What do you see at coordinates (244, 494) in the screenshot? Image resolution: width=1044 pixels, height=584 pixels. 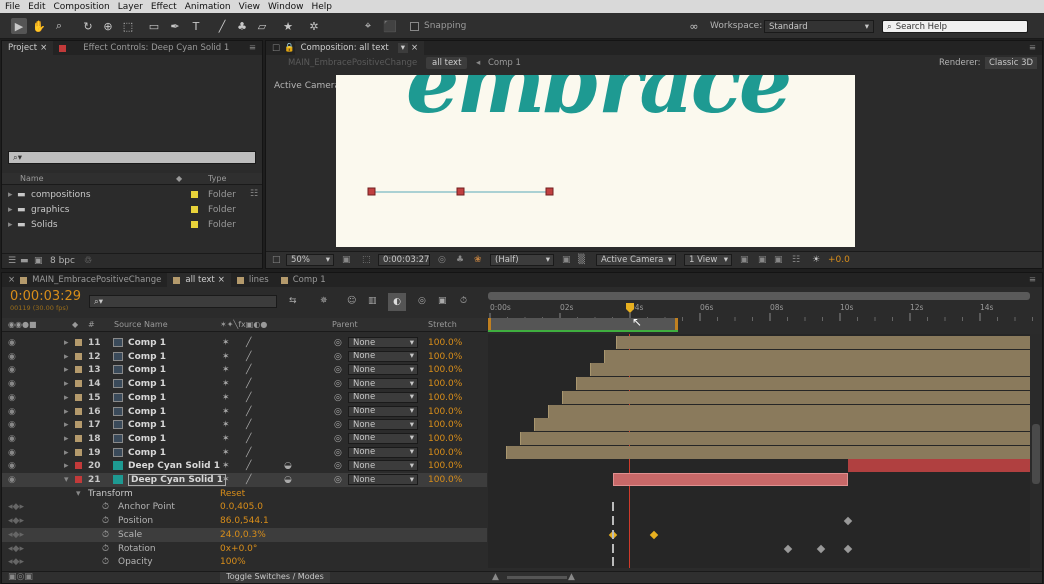 I see `transform-group: ▾ Transform Reset` at bounding box center [244, 494].